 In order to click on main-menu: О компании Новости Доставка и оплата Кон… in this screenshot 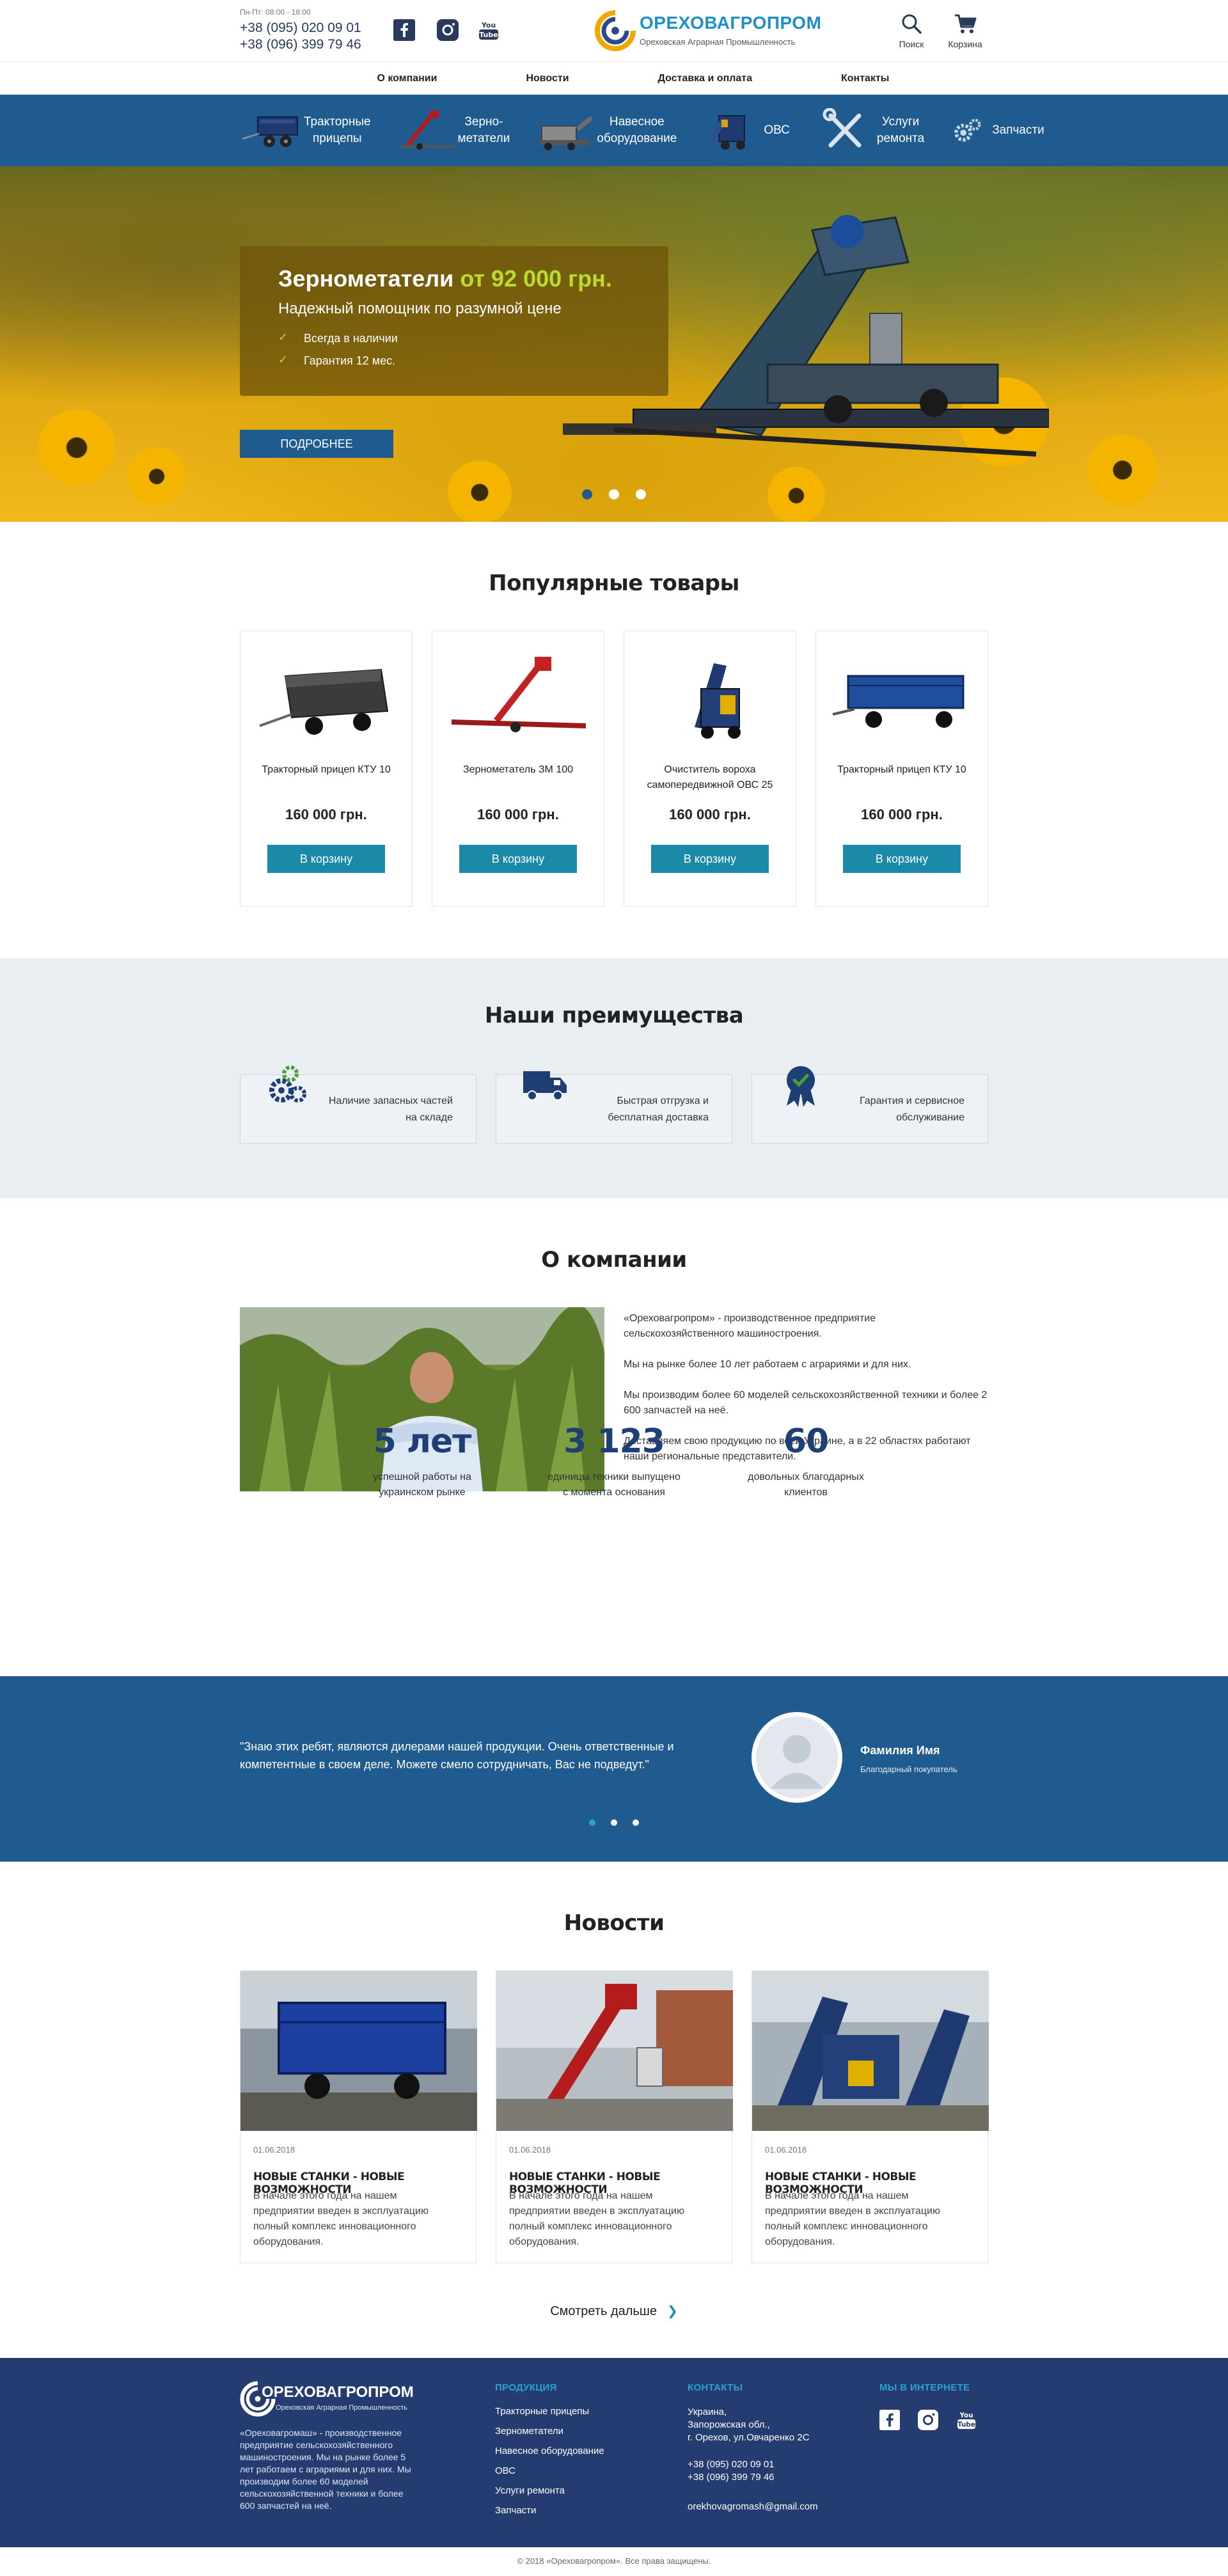, I will do `click(614, 78)`.